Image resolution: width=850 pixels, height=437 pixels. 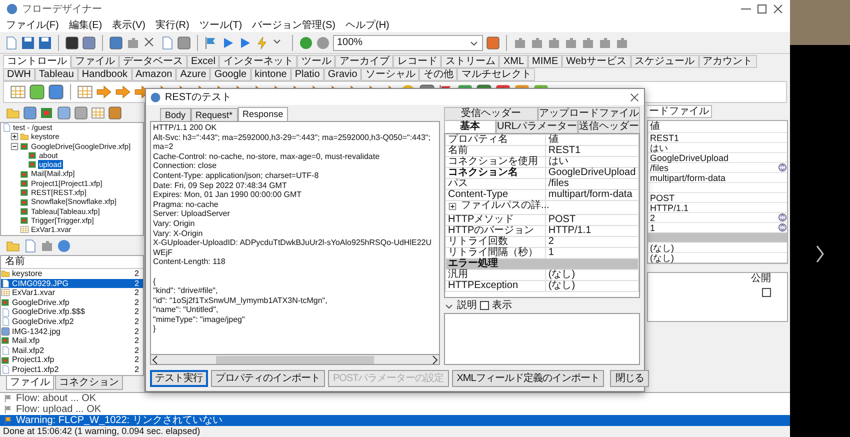 What do you see at coordinates (30, 383) in the screenshot?
I see `panel-tab: ファイル` at bounding box center [30, 383].